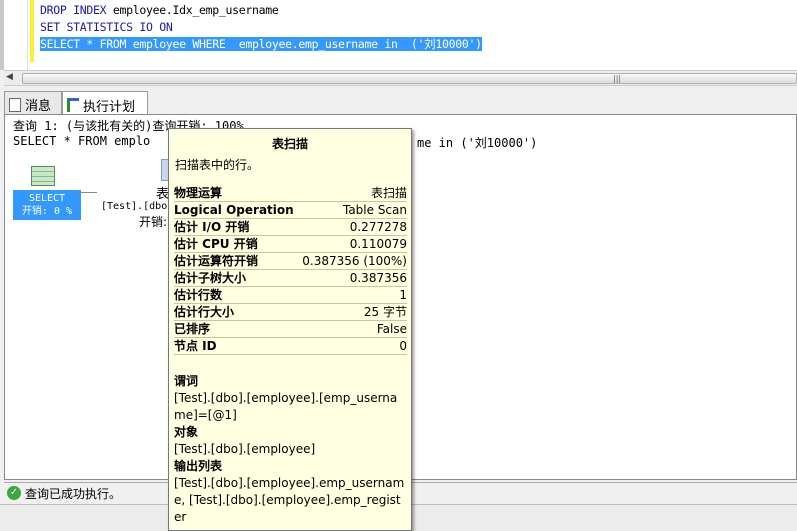  I want to click on arrow-connector, so click(87, 192).